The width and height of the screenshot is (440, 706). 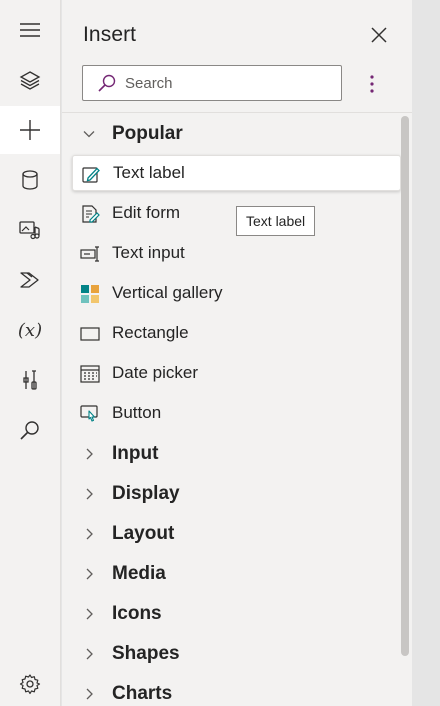 I want to click on category-label: Shapes, so click(x=146, y=653).